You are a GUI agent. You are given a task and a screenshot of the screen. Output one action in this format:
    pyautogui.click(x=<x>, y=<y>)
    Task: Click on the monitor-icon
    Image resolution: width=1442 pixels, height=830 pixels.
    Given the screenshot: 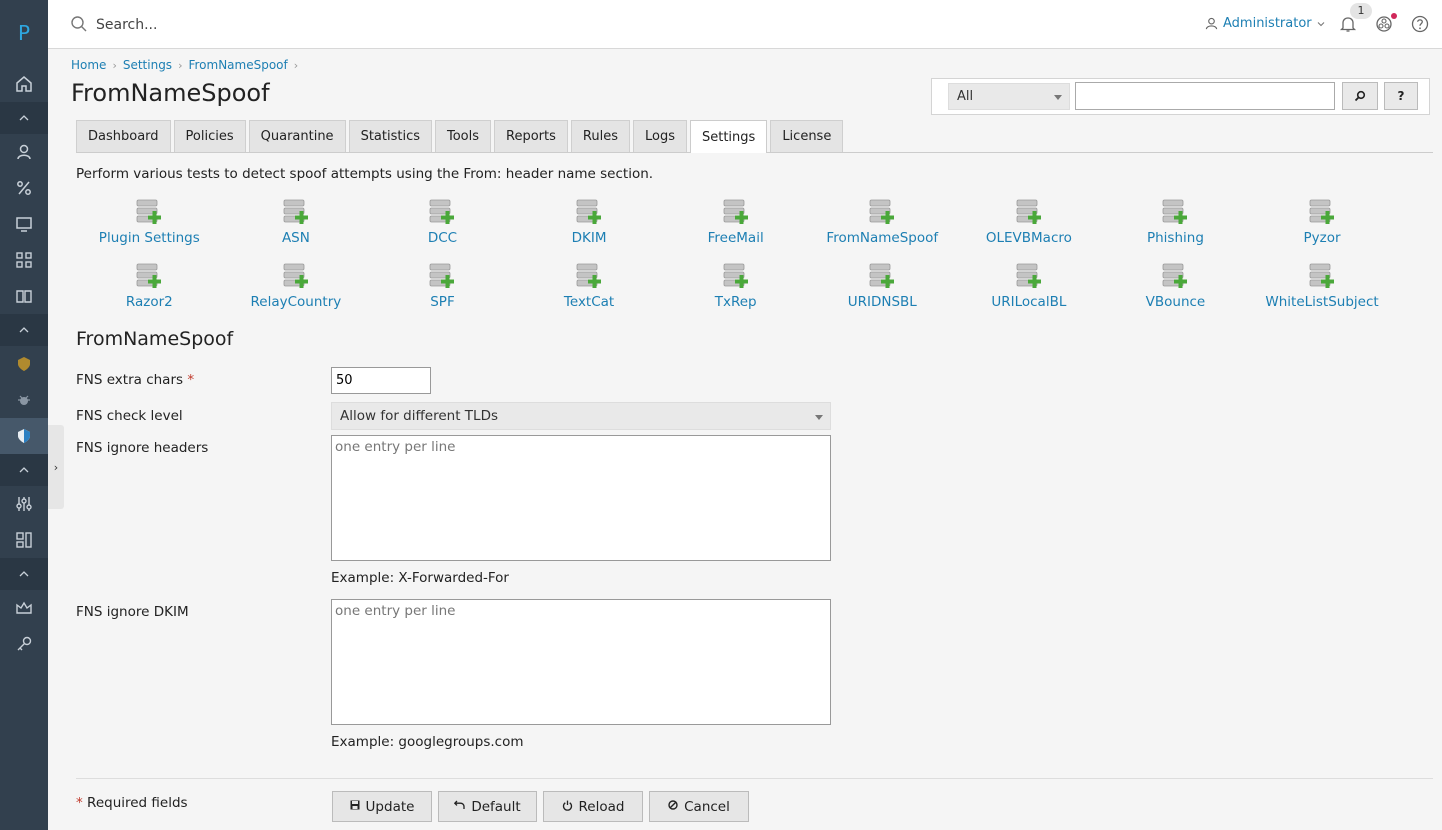 What is the action you would take?
    pyautogui.click(x=24, y=224)
    